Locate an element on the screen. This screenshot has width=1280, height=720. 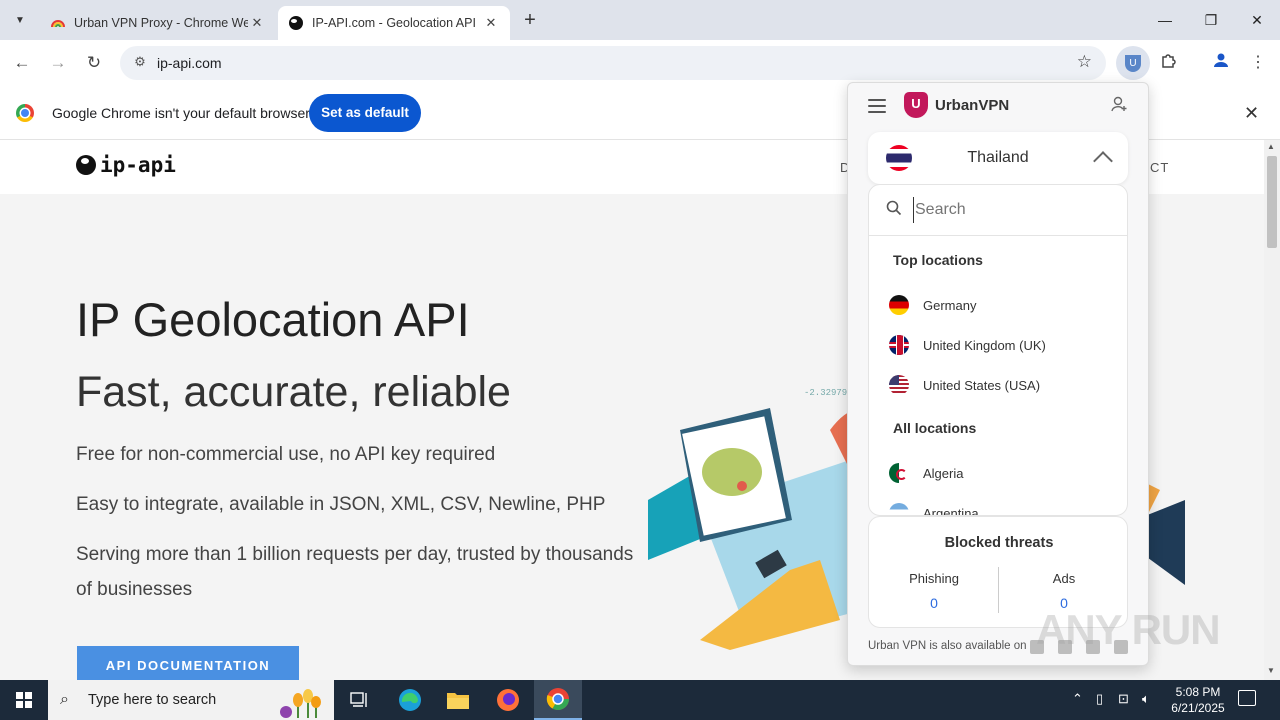
location-item-usa: United States (USA) is located at coordinates (1004, 385).